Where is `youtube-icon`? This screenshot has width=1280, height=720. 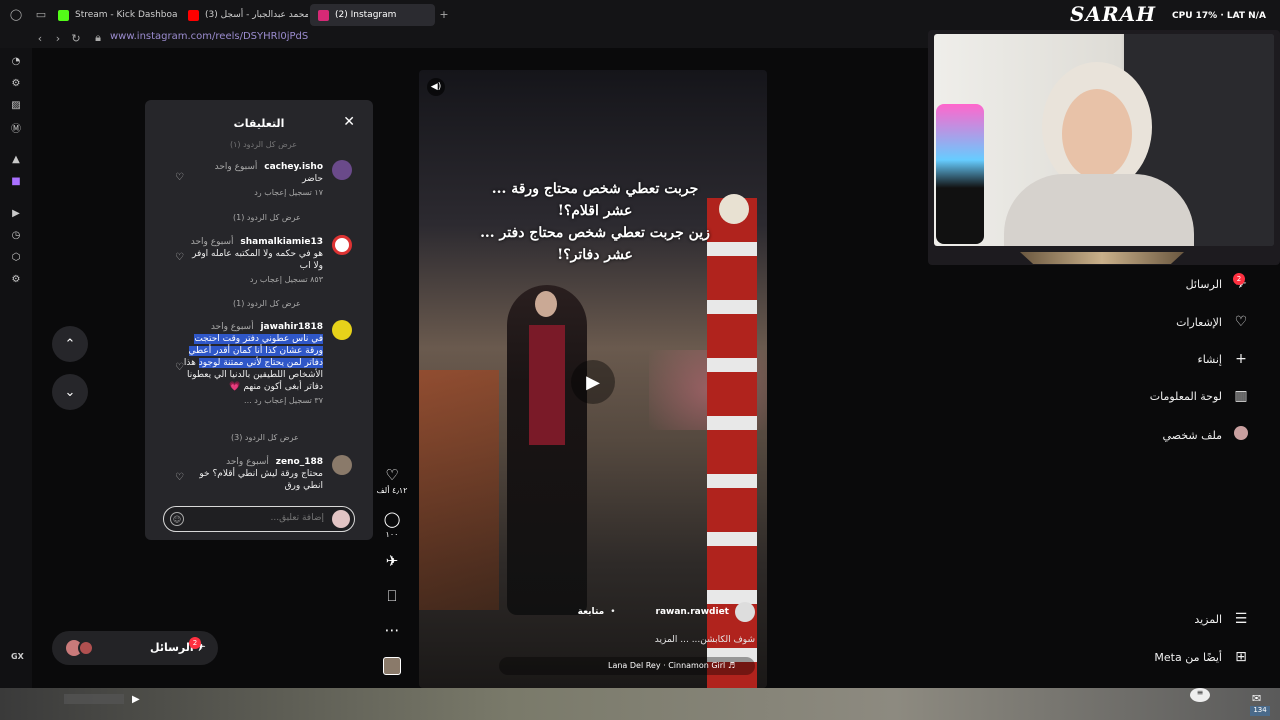 youtube-icon is located at coordinates (193, 15).